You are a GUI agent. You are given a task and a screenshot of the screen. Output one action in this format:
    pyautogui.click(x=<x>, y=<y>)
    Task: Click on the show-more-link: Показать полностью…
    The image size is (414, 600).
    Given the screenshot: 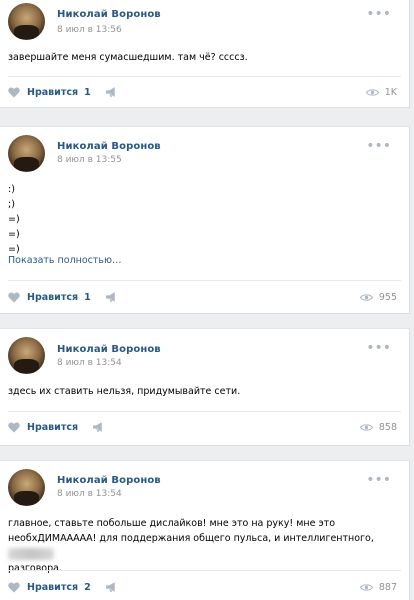 What is the action you would take?
    pyautogui.click(x=65, y=260)
    